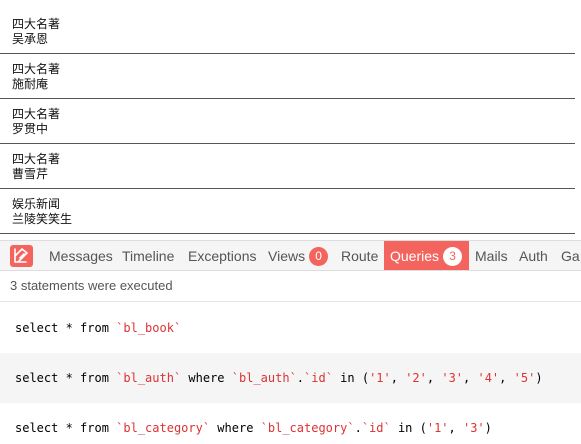 This screenshot has width=581, height=444. I want to click on tab-auth: Auth, so click(533, 255).